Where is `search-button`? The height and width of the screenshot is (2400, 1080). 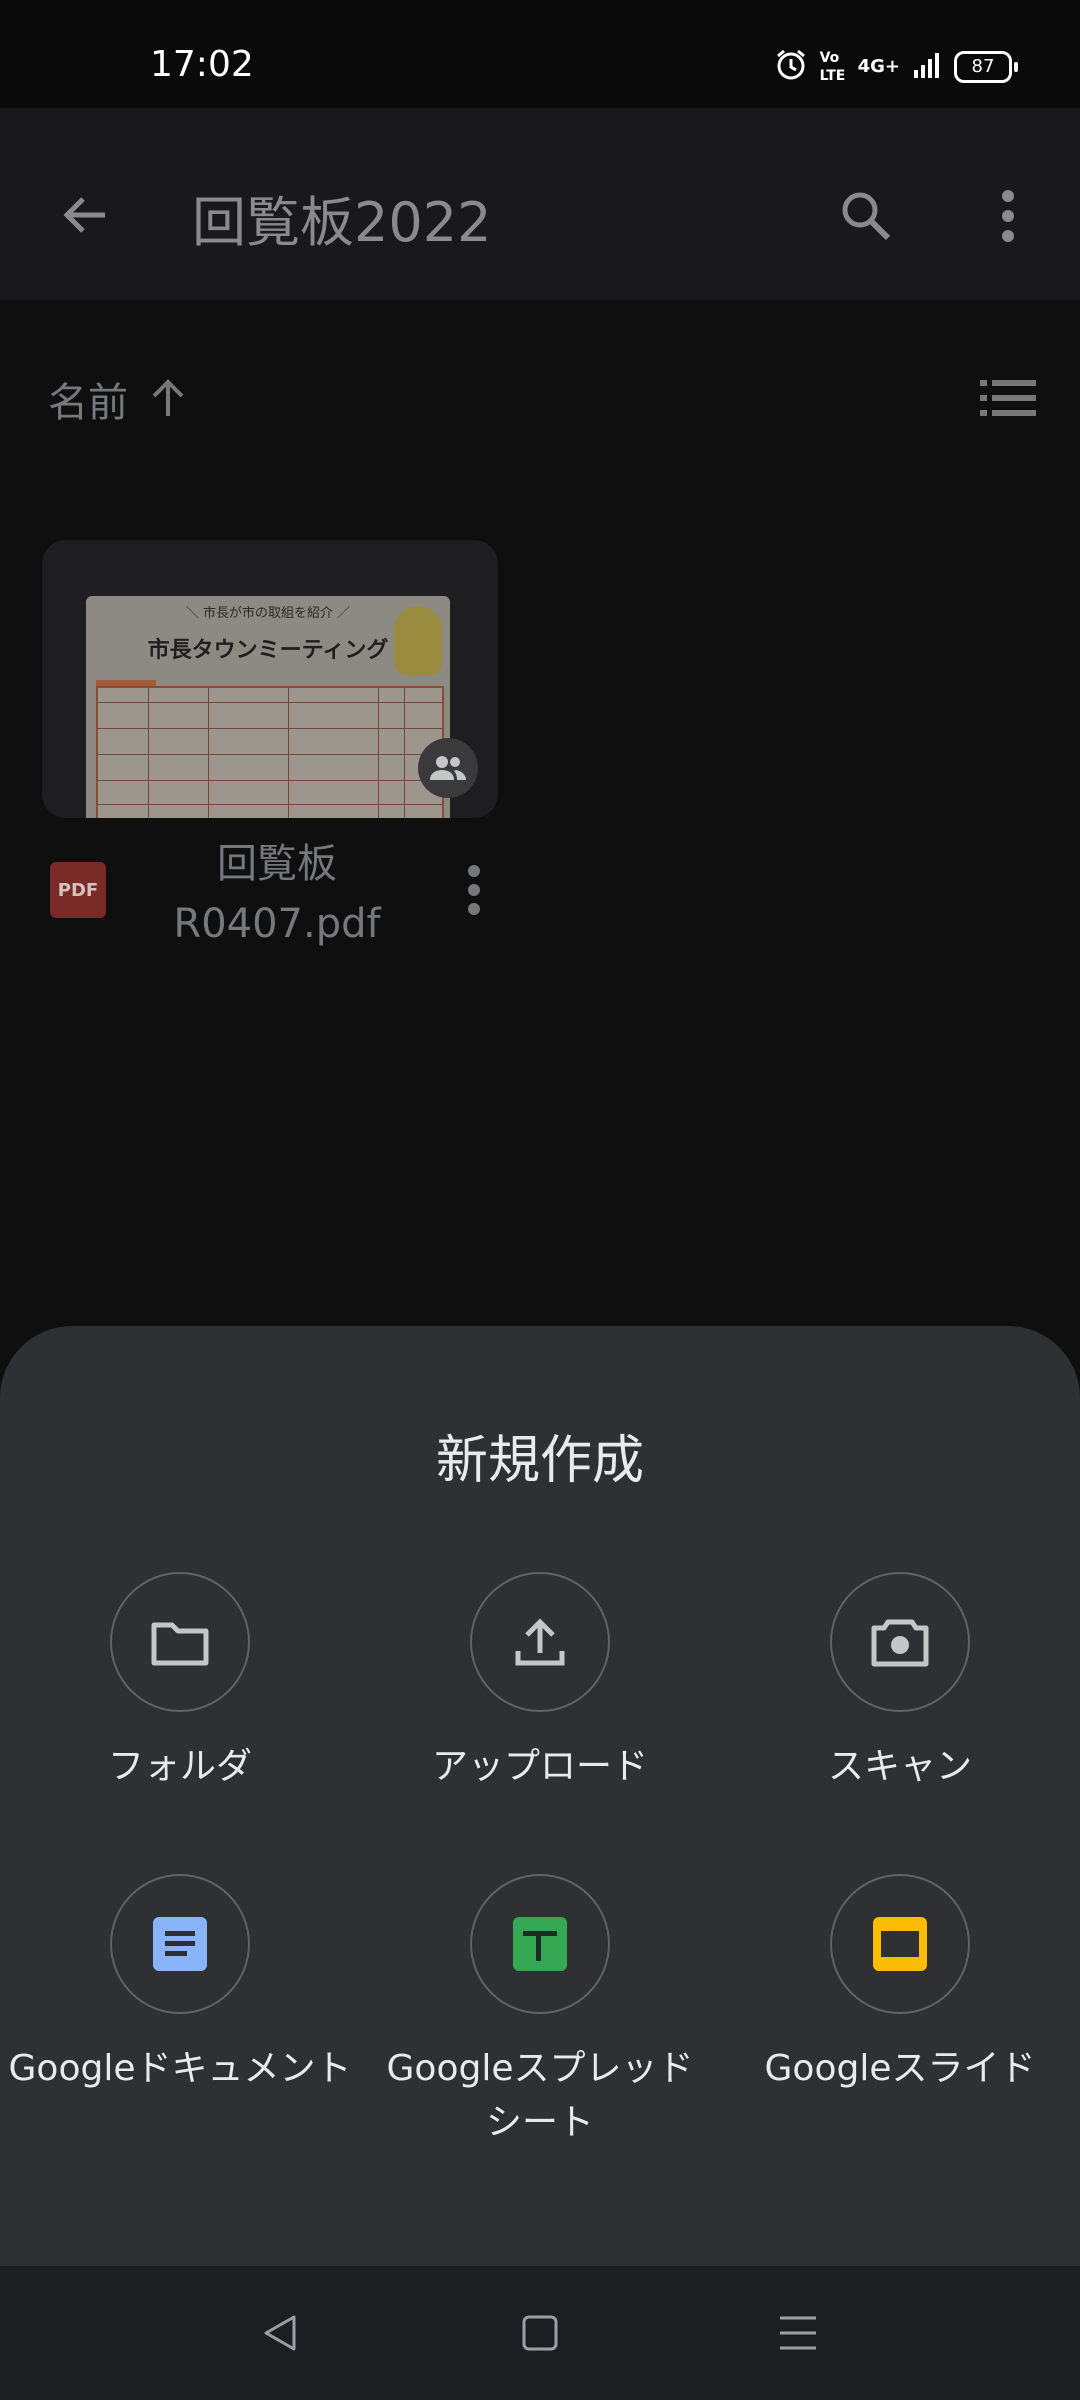
search-button is located at coordinates (866, 216).